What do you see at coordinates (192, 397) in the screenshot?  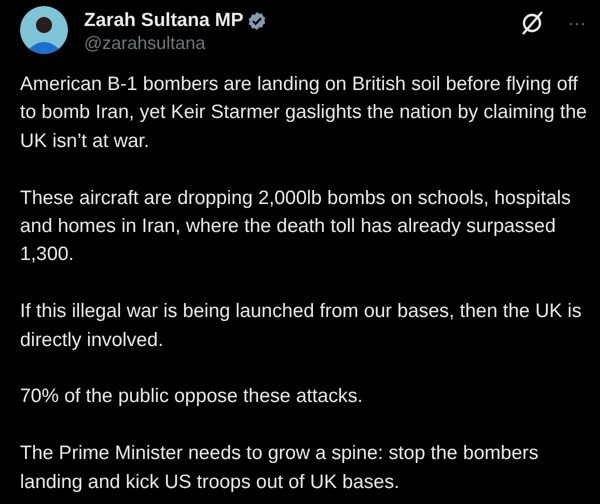 I see `tweet-paragraph: 70% of the public oppose these attacks.` at bounding box center [192, 397].